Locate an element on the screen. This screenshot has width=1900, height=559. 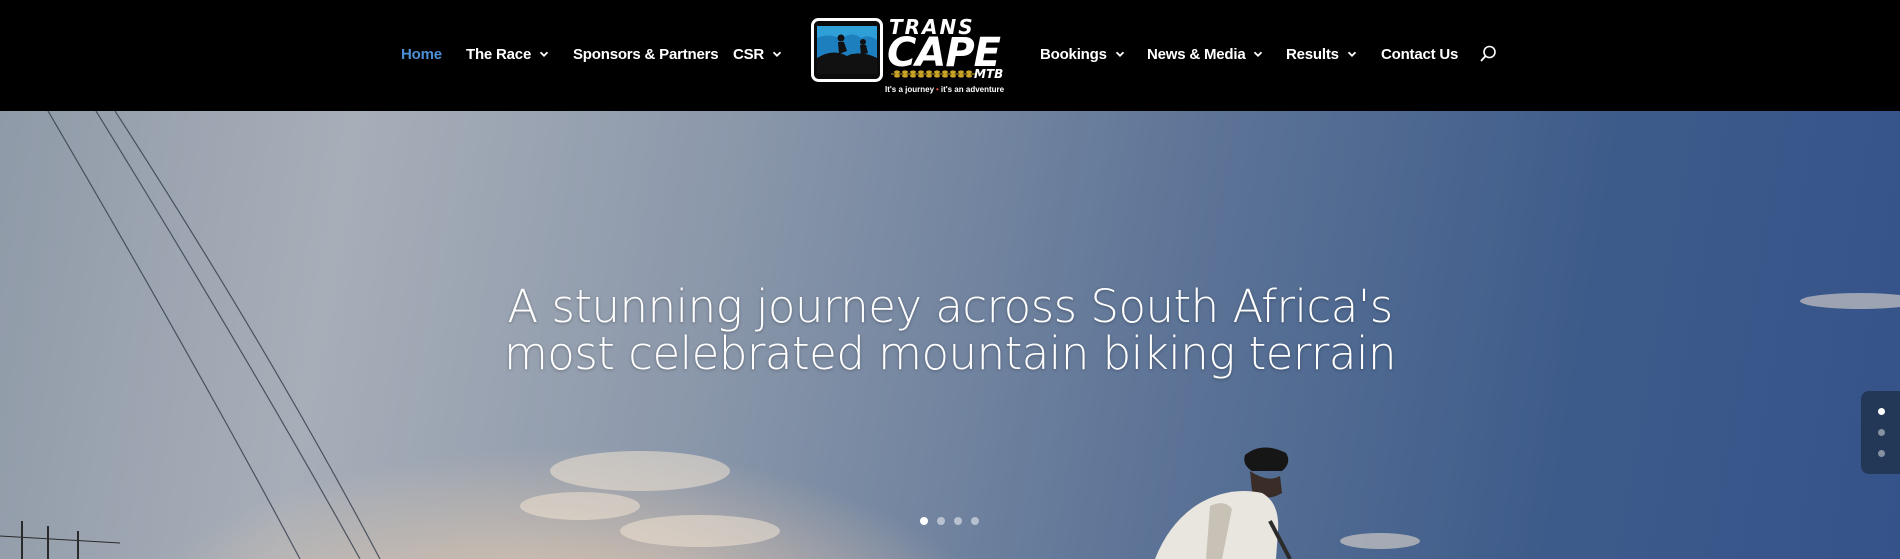
nav-bookings-label: Bookings is located at coordinates (1073, 54).